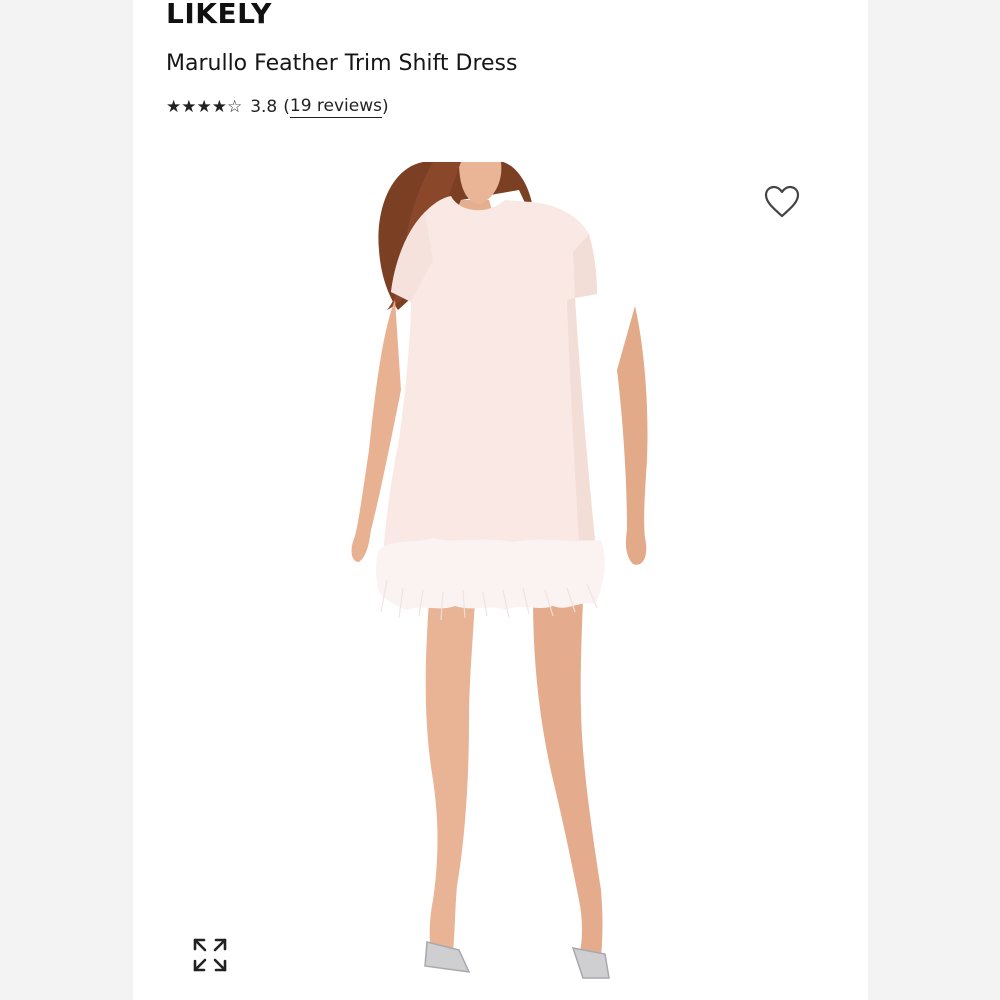  I want to click on reviews-paren-open: (, so click(286, 107).